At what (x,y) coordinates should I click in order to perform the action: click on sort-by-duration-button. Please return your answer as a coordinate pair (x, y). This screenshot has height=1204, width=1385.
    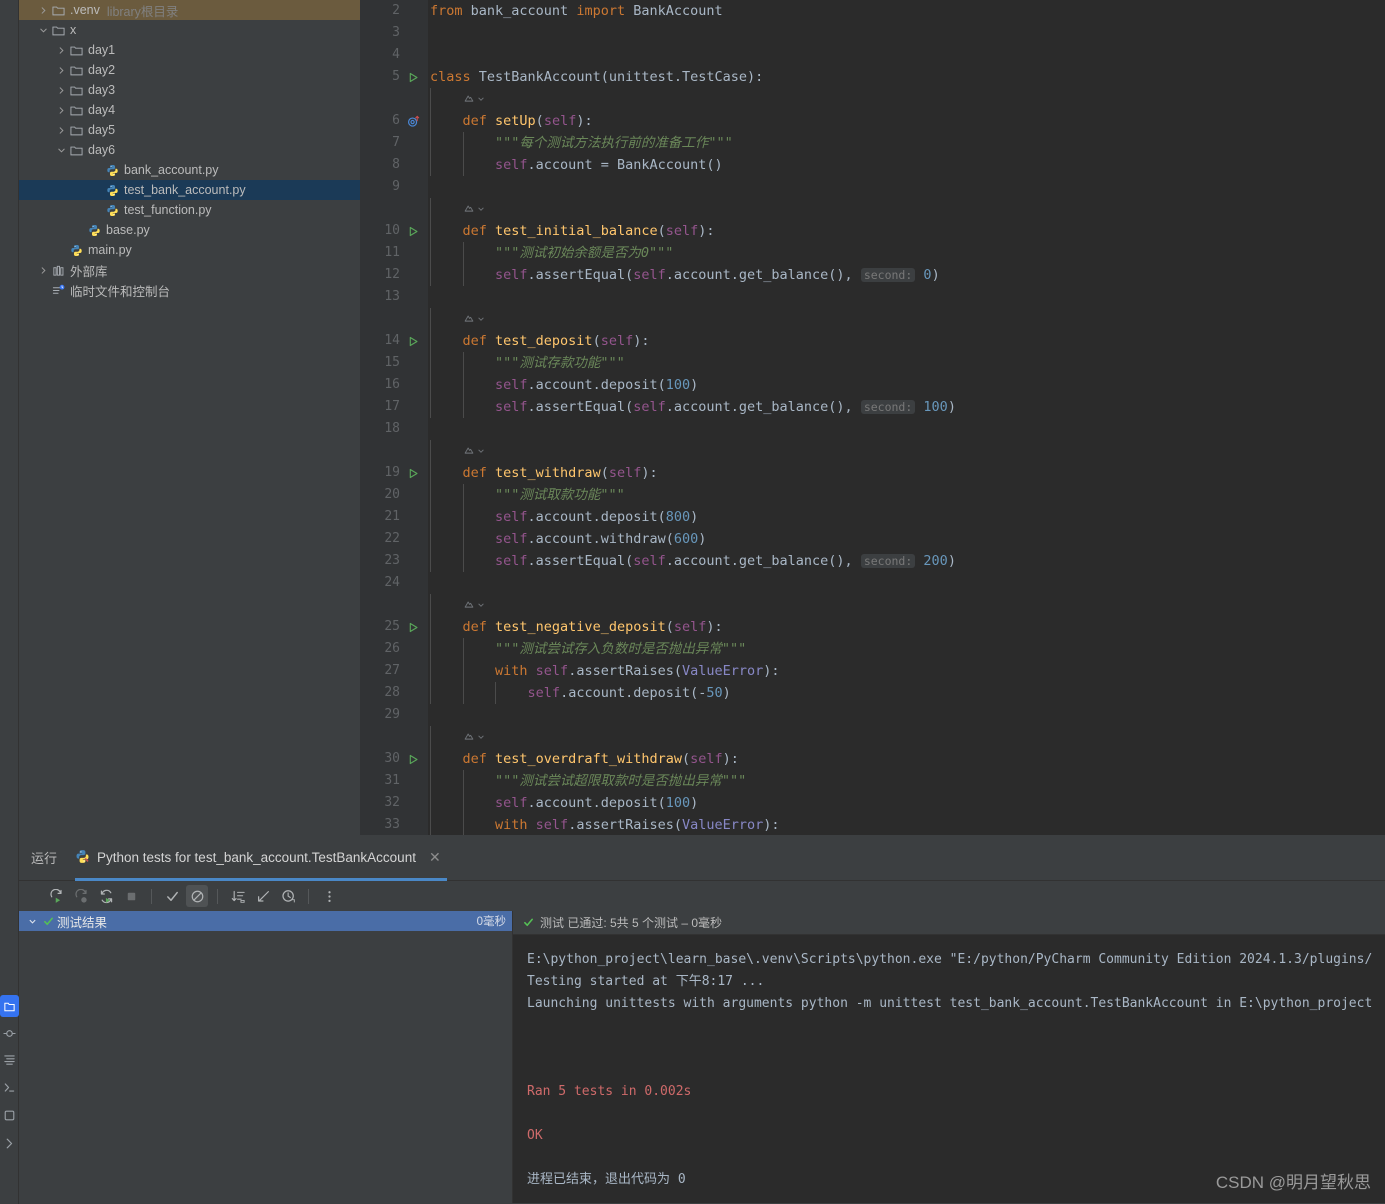
    Looking at the image, I should click on (238, 896).